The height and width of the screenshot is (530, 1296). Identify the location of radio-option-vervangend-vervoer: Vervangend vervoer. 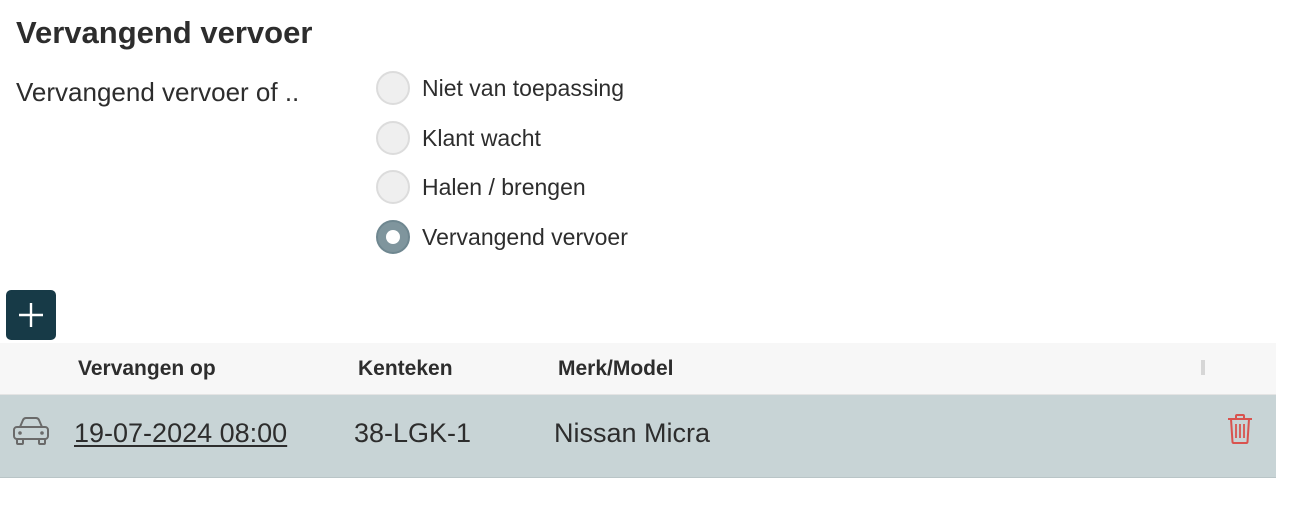
(526, 238).